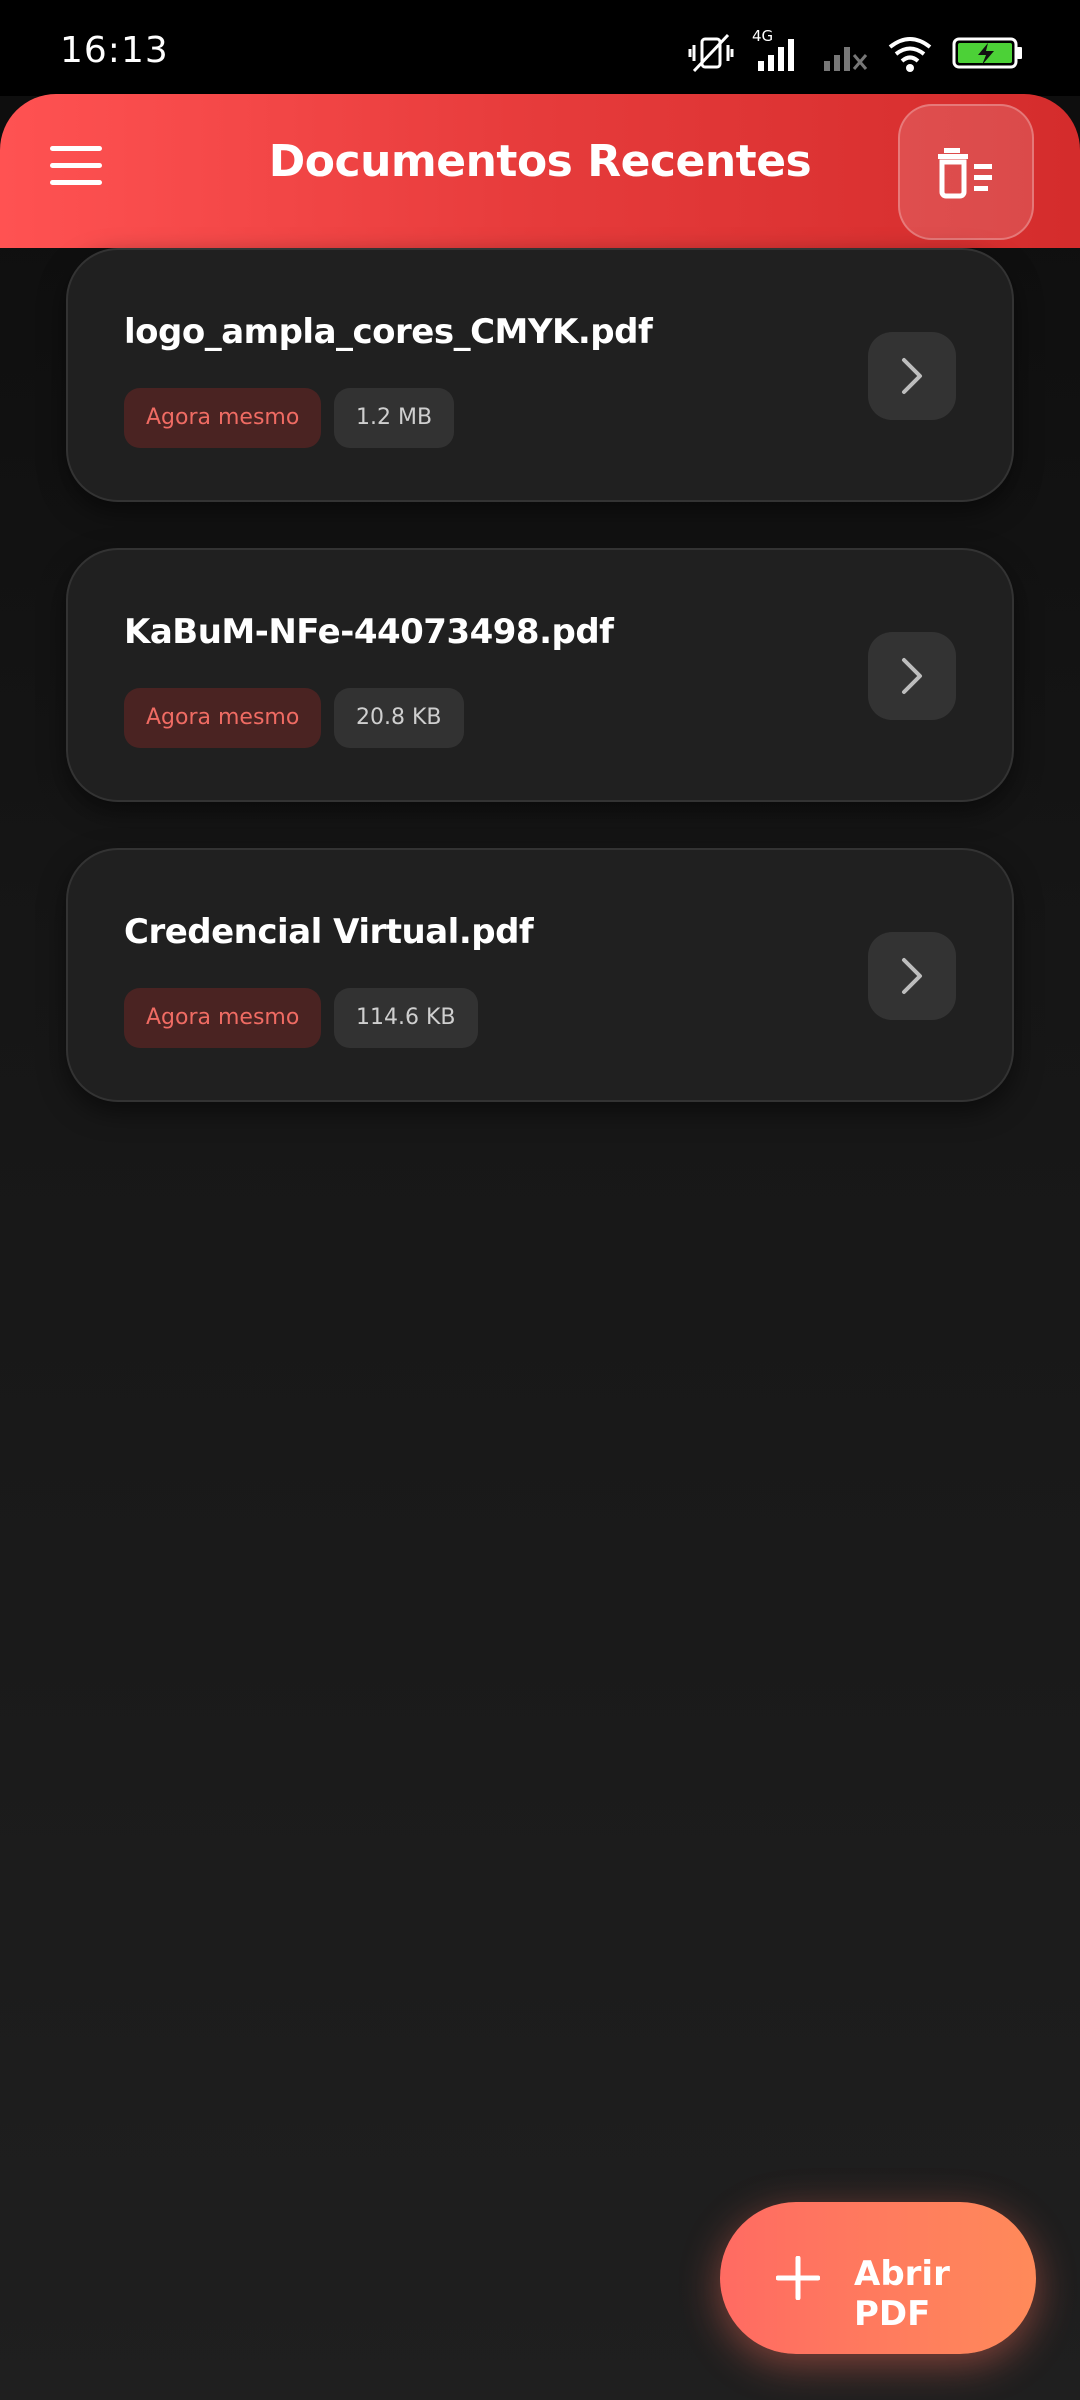  What do you see at coordinates (369, 632) in the screenshot?
I see `document-name: KaBuM-NFe-44073498.pdf` at bounding box center [369, 632].